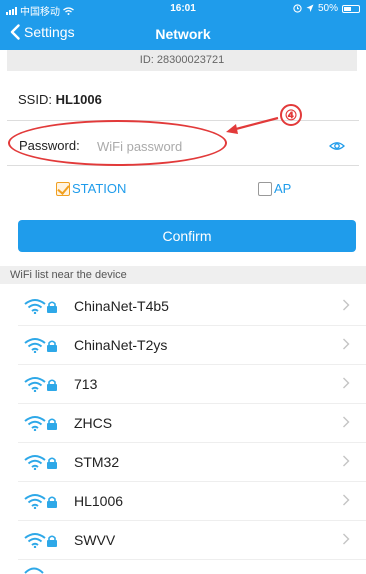  Describe the element at coordinates (34, 570) in the screenshot. I see `wifi-icon` at that location.